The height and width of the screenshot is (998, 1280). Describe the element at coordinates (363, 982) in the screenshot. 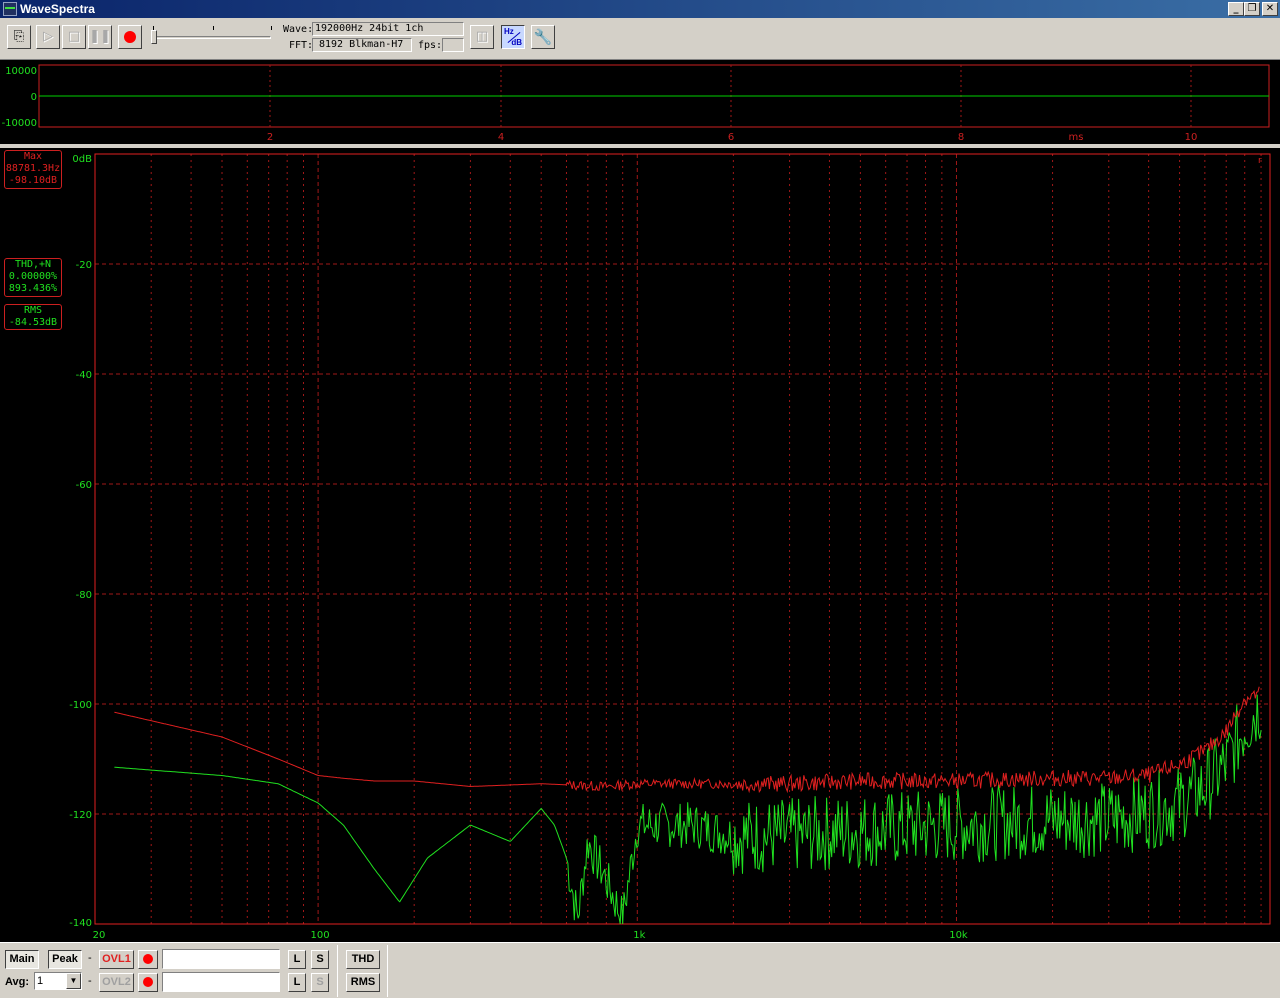

I see `rms-button: RMS` at that location.